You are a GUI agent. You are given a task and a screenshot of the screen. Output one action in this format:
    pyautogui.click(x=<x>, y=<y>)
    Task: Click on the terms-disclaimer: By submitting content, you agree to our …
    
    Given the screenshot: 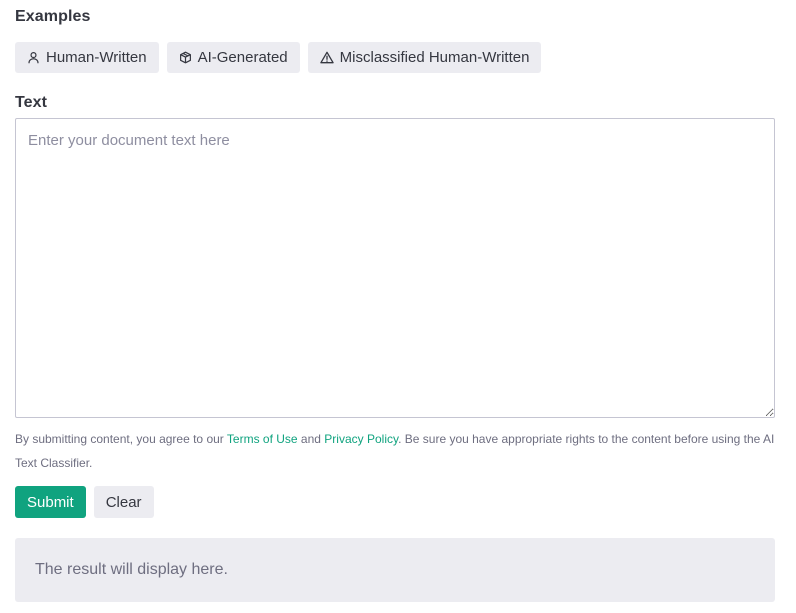 What is the action you would take?
    pyautogui.click(x=395, y=451)
    